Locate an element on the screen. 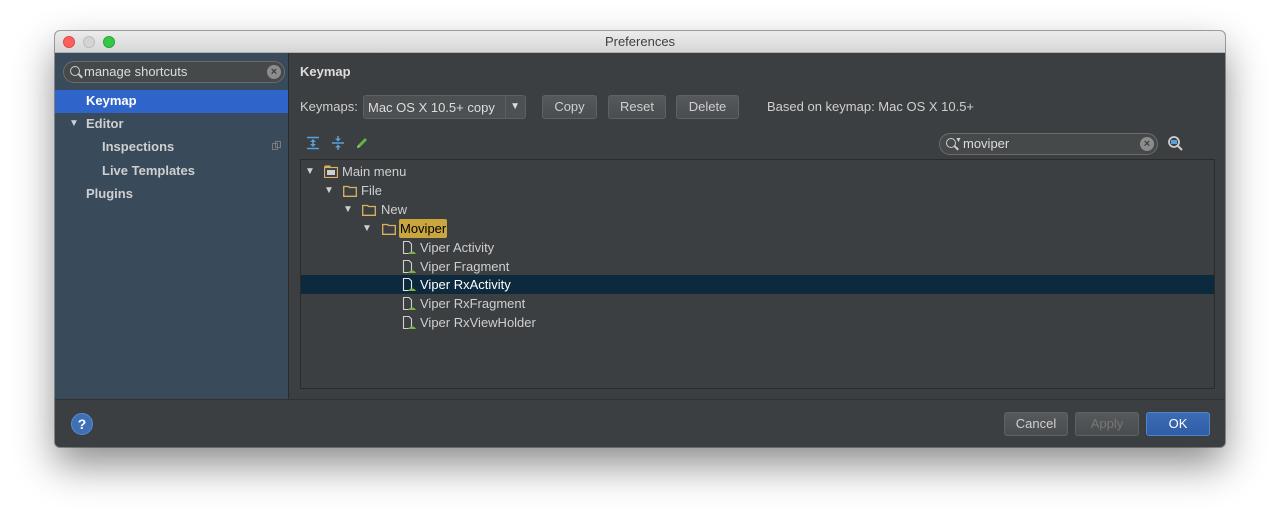  reset-button: Reset is located at coordinates (637, 107).